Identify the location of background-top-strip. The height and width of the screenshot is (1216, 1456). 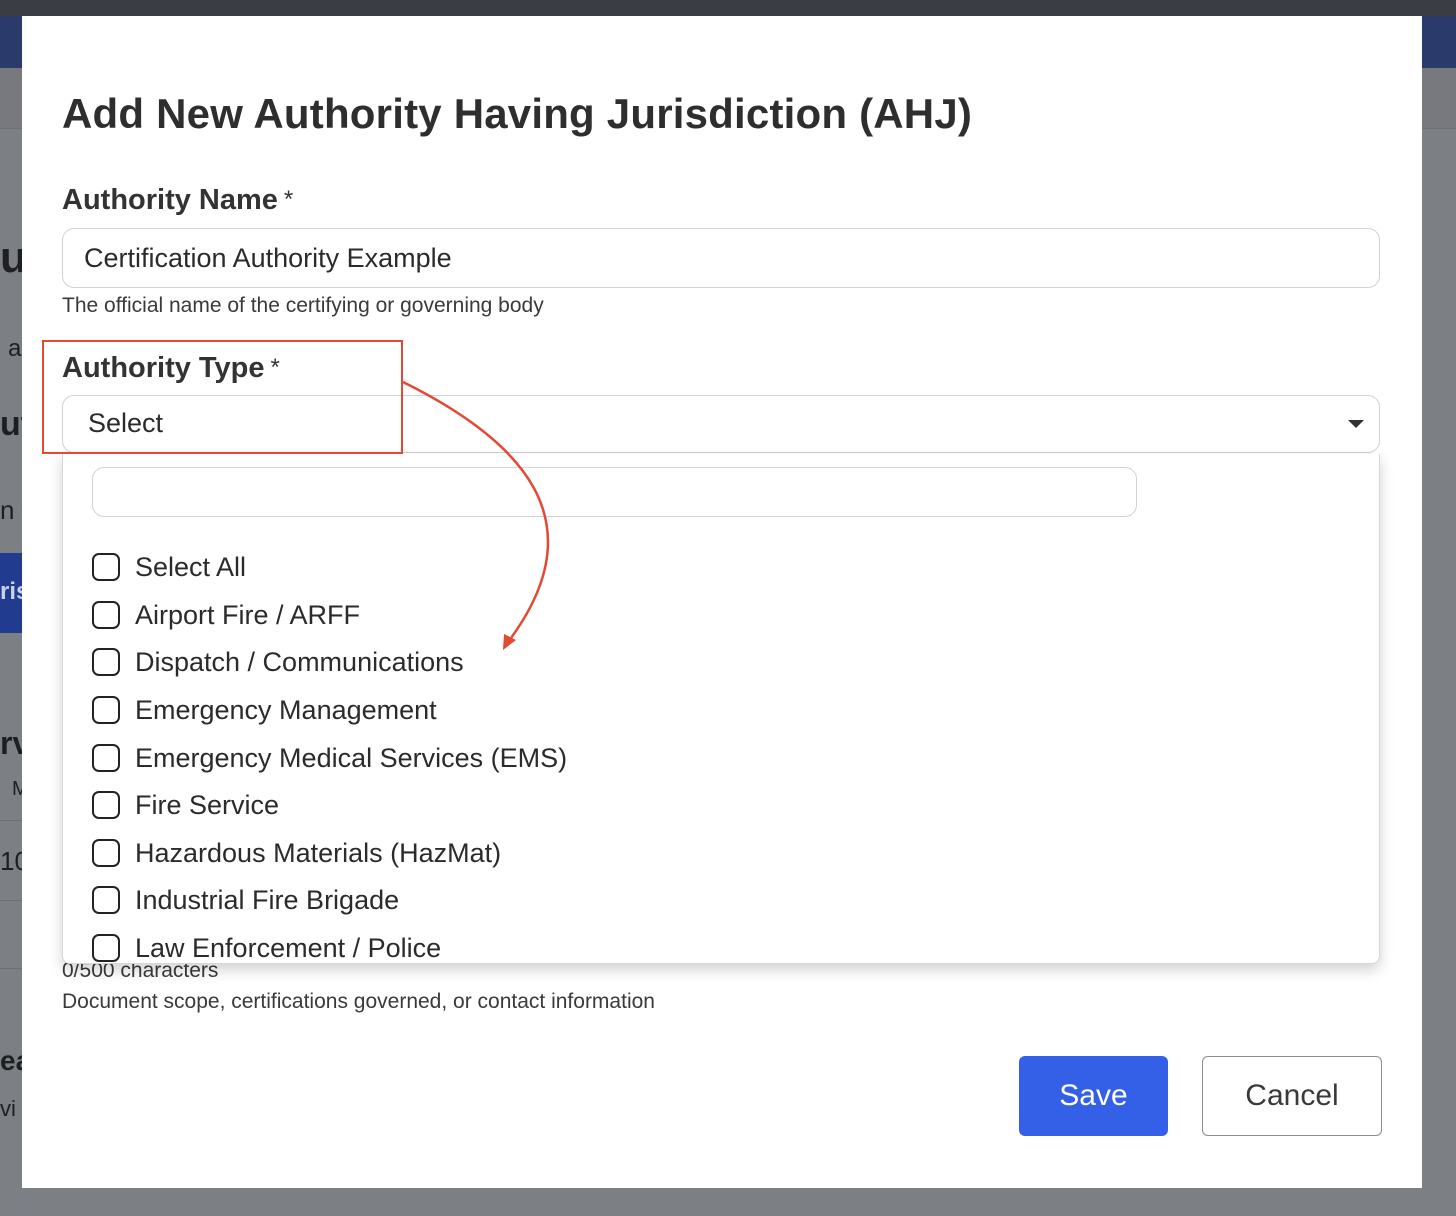
(728, 8).